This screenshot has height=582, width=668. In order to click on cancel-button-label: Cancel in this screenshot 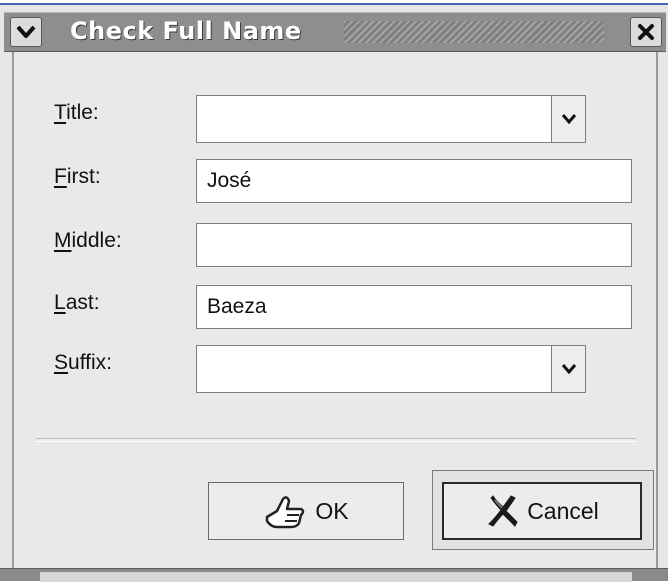, I will do `click(563, 510)`.